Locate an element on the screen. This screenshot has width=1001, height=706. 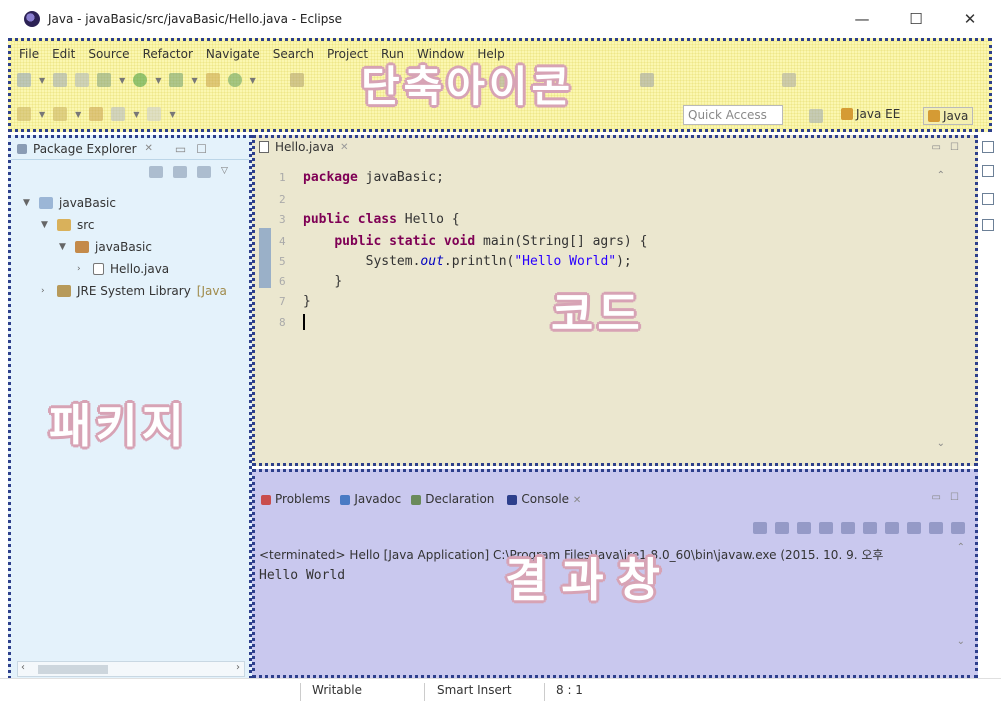
tree-item-hello-java: › Hello.java is located at coordinates (123, 269).